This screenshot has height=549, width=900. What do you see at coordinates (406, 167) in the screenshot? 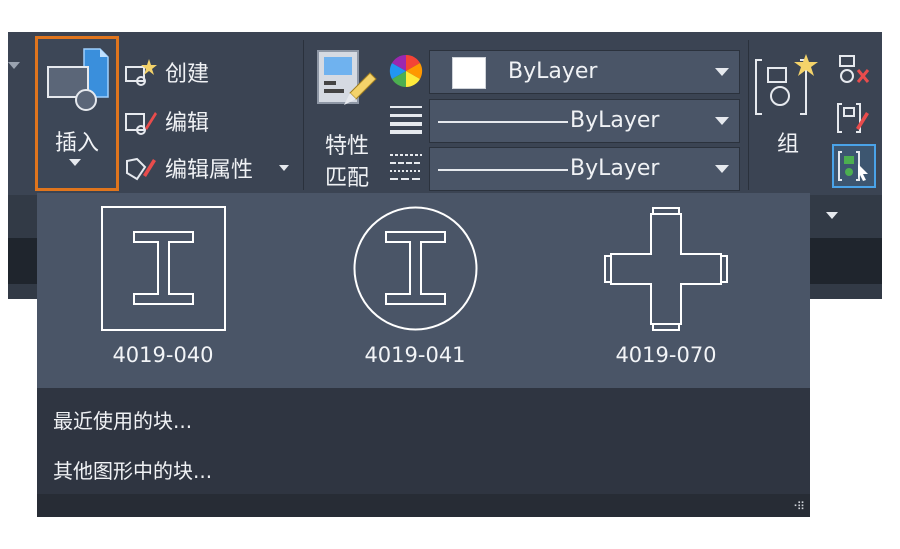
I see `linetype-icon` at bounding box center [406, 167].